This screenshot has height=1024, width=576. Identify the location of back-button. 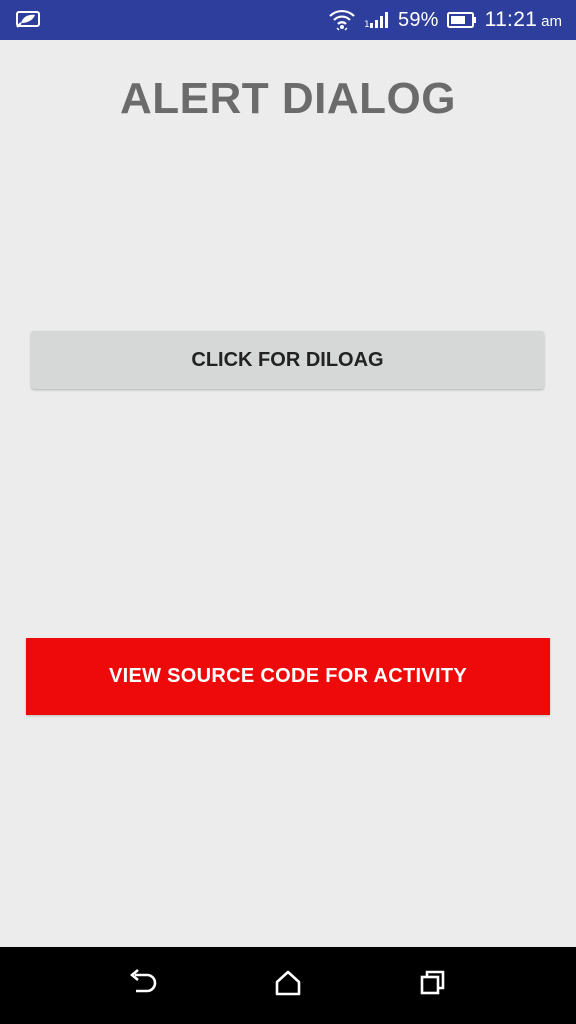
(143, 986).